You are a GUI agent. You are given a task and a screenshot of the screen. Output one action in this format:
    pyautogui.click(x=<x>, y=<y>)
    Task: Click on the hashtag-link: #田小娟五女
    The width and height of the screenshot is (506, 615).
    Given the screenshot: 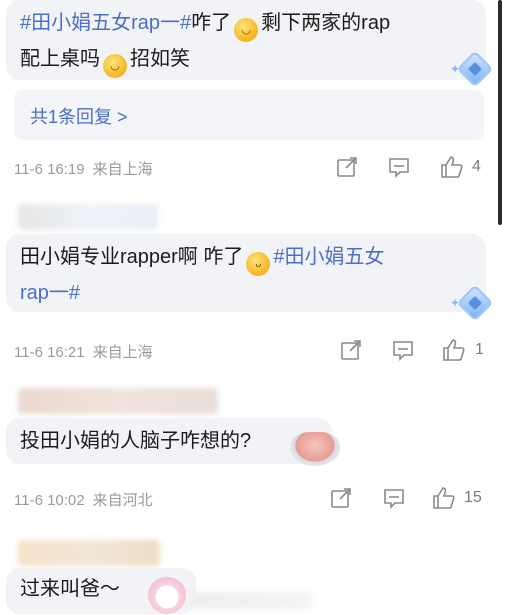 What is the action you would take?
    pyautogui.click(x=328, y=257)
    